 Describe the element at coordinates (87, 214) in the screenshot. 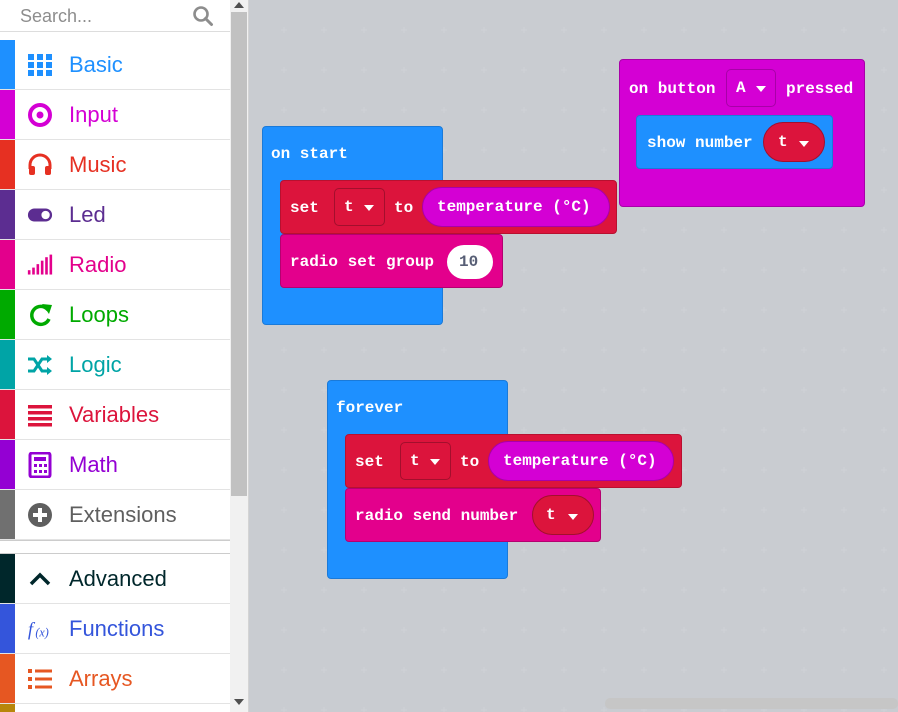

I see `category-label: Led` at that location.